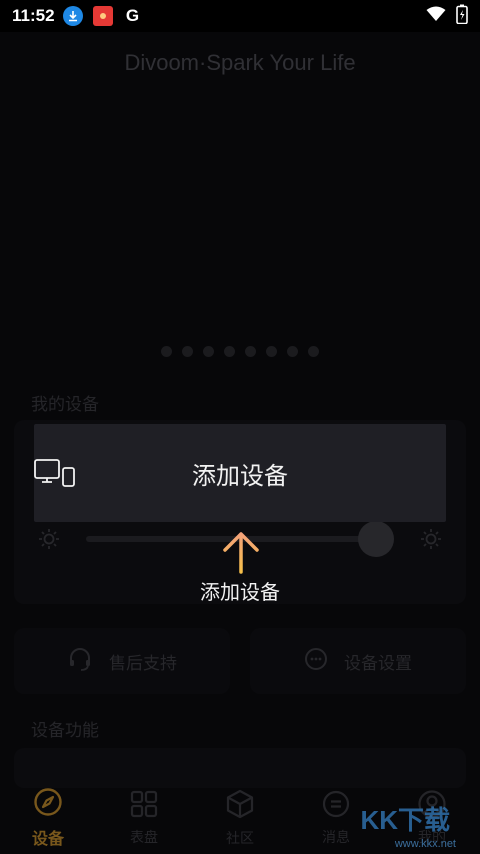 Image resolution: width=480 pixels, height=854 pixels. Describe the element at coordinates (241, 553) in the screenshot. I see `arrow-up-icon` at that location.